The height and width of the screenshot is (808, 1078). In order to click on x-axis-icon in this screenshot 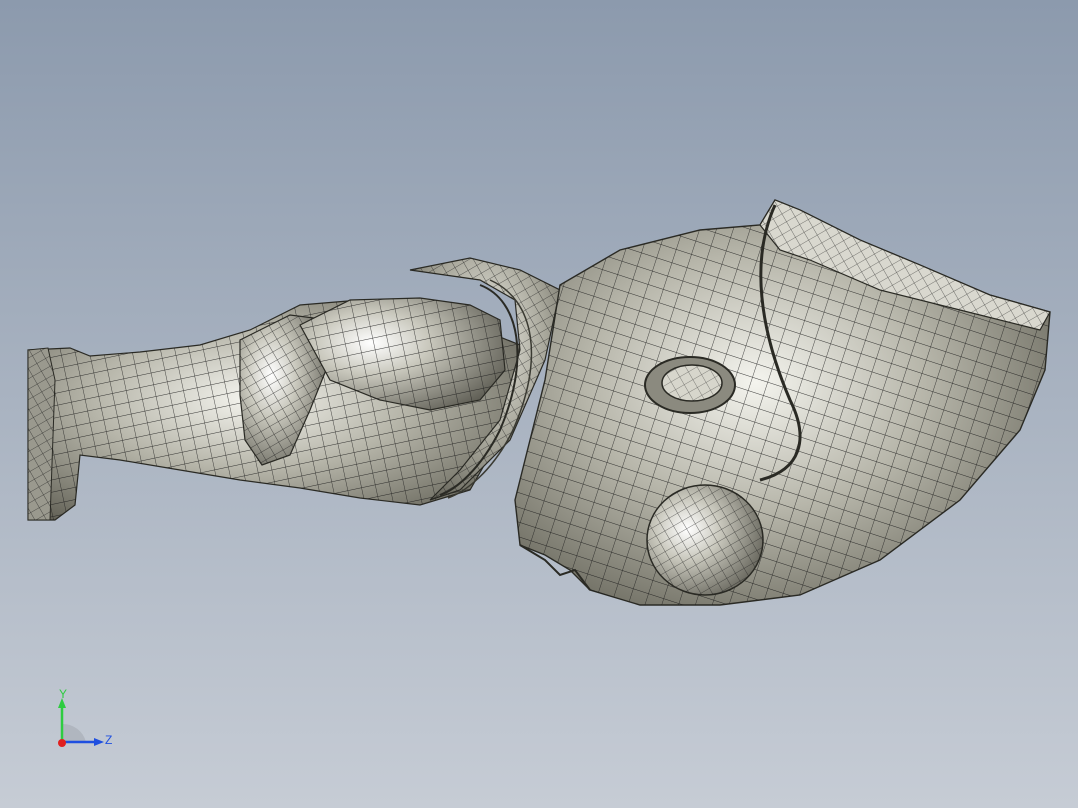, I will do `click(62, 743)`.